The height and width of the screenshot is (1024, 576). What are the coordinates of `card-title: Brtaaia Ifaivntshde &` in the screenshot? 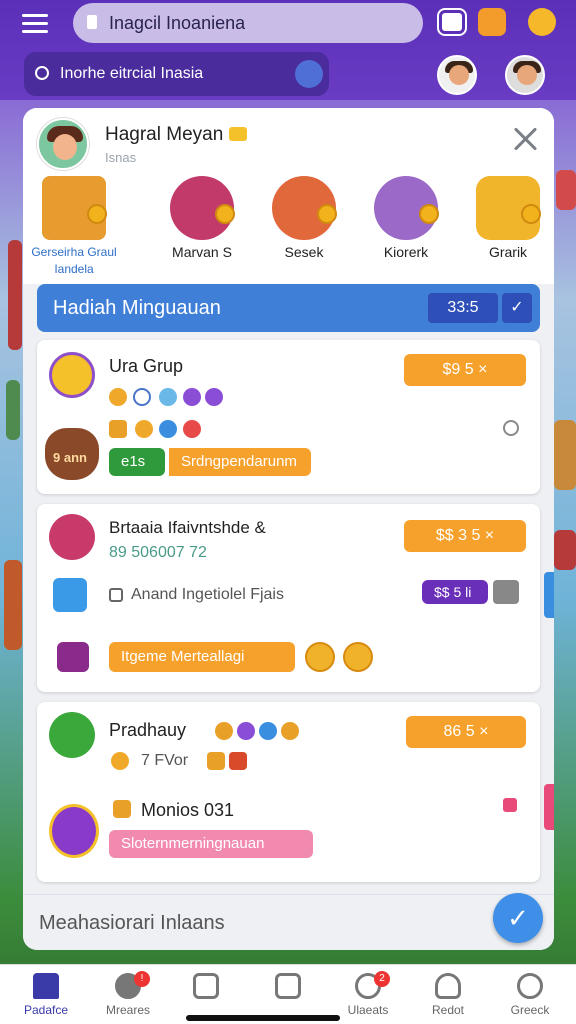 It's located at (187, 527).